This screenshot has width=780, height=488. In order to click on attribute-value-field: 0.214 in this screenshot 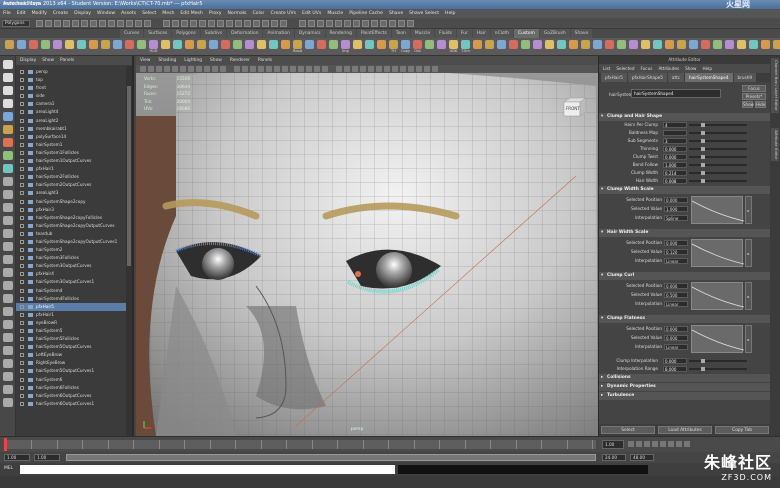, I will do `click(675, 173)`.